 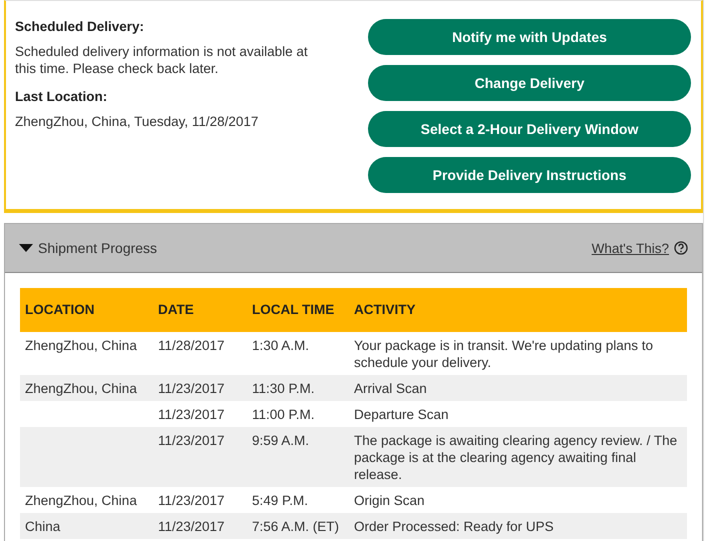 I want to click on table-cell: Origin Scan, so click(x=518, y=500).